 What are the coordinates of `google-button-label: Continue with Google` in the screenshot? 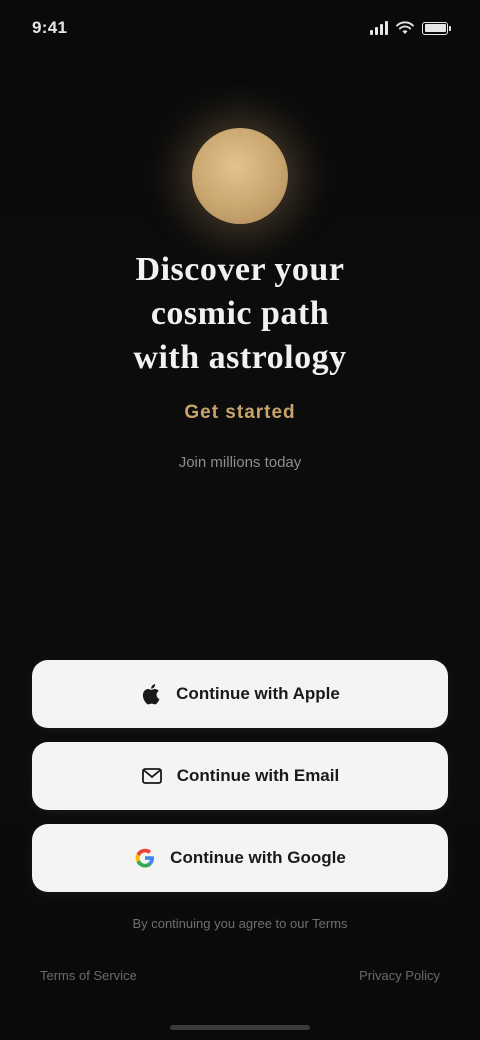 It's located at (258, 857).